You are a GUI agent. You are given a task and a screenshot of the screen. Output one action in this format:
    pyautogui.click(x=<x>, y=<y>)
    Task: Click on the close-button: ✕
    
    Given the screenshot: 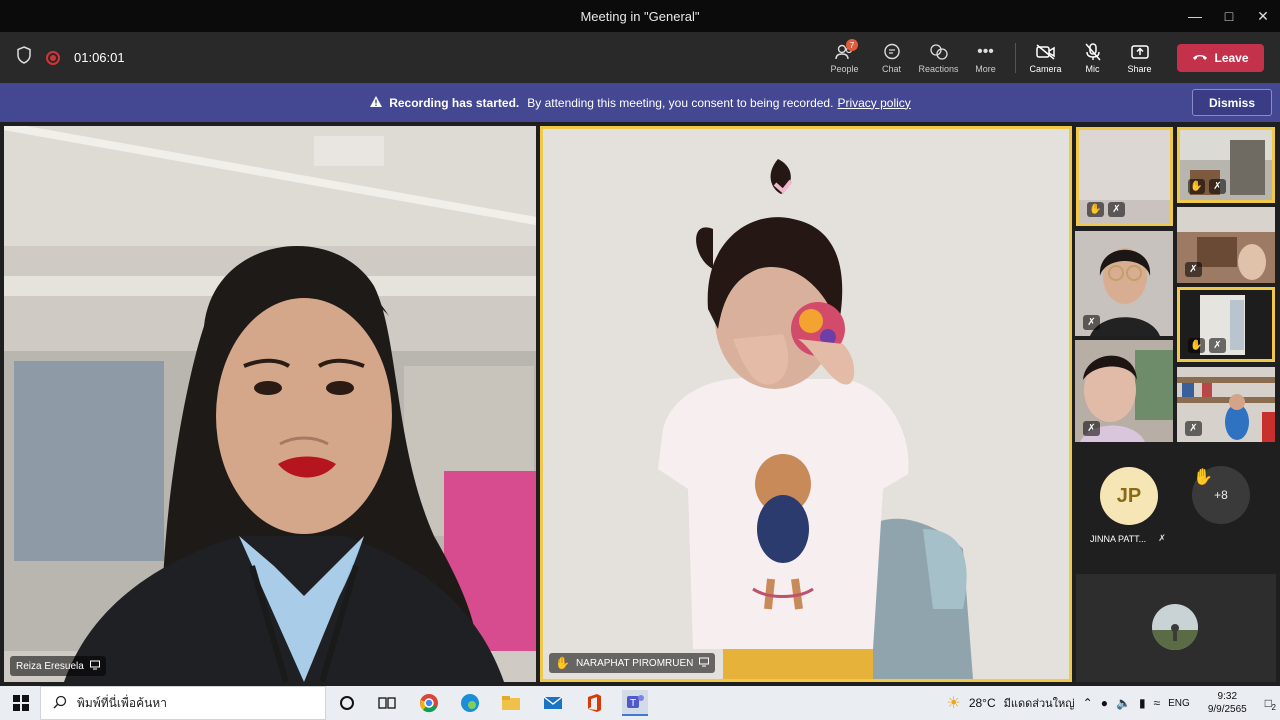 What is the action you would take?
    pyautogui.click(x=1263, y=16)
    